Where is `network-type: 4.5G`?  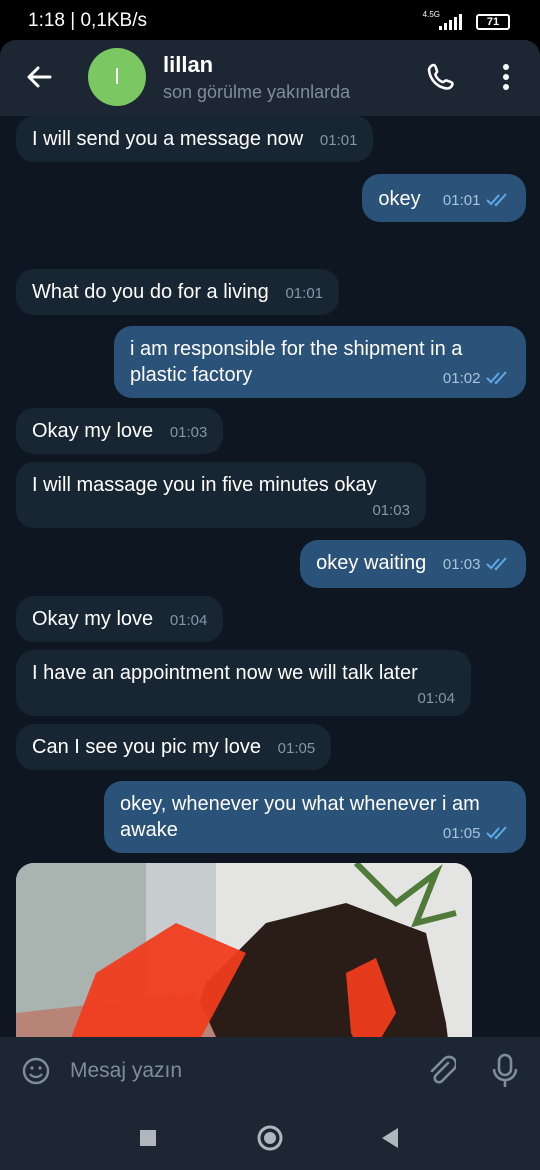 network-type: 4.5G is located at coordinates (431, 14).